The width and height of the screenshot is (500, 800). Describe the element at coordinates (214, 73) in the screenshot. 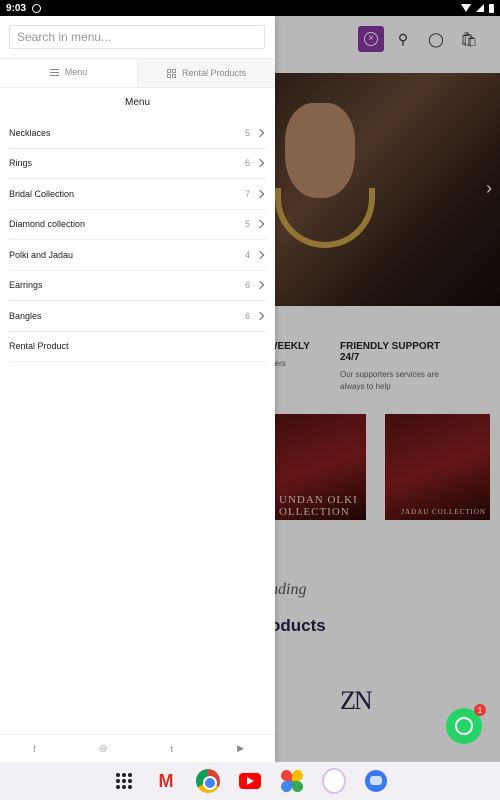

I see `tab-rental-products-label: Rental Products` at that location.